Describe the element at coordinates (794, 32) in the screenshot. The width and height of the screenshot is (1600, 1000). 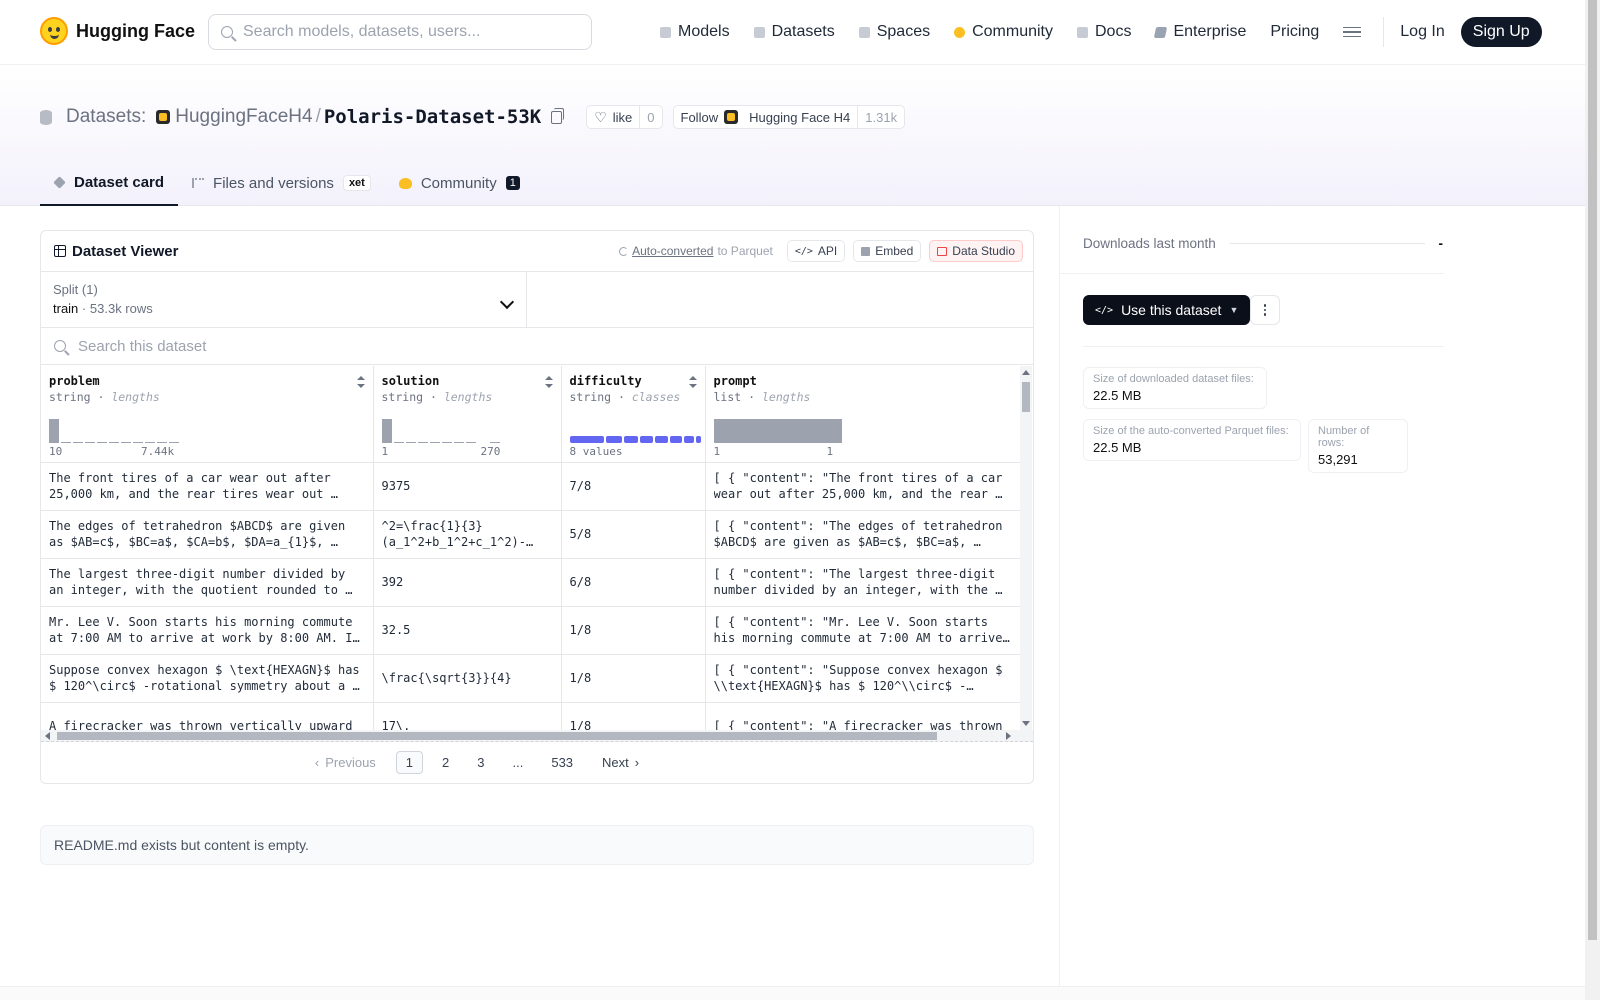
I see `nav-datasets: Datasets` at that location.